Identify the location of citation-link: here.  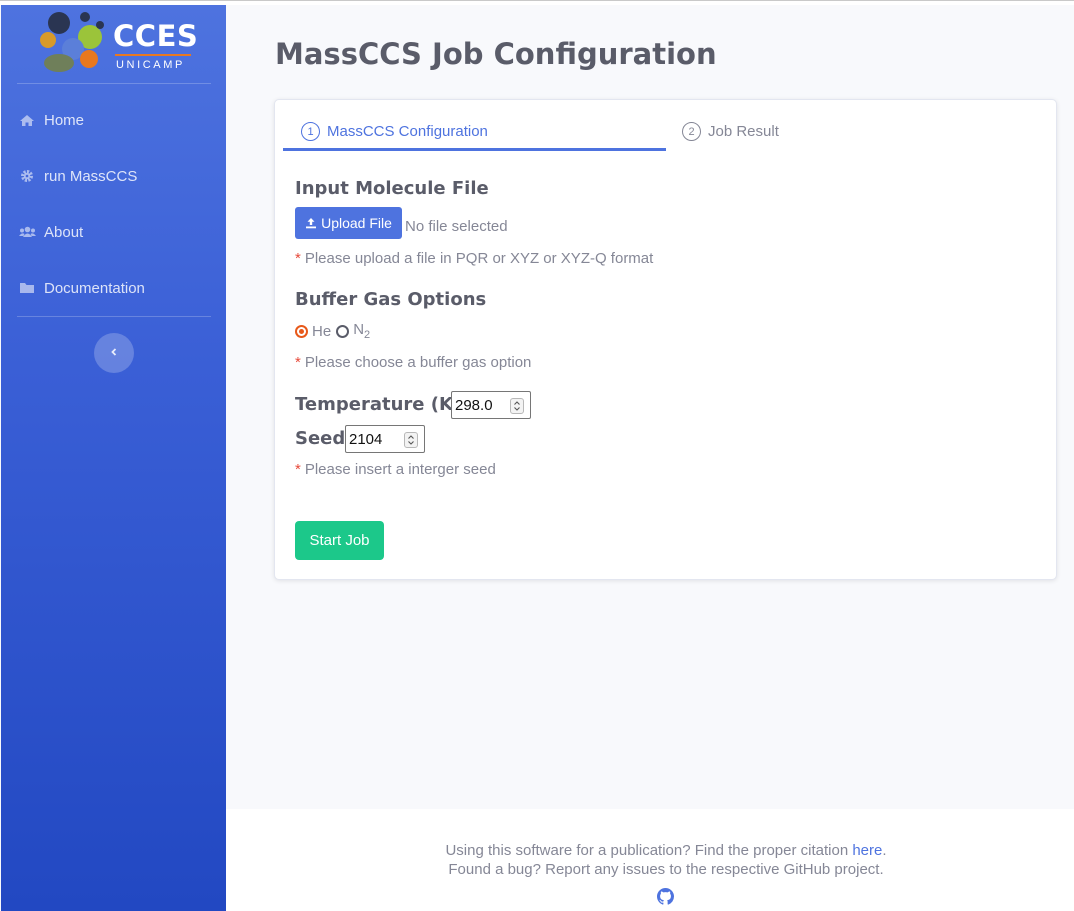
(867, 850).